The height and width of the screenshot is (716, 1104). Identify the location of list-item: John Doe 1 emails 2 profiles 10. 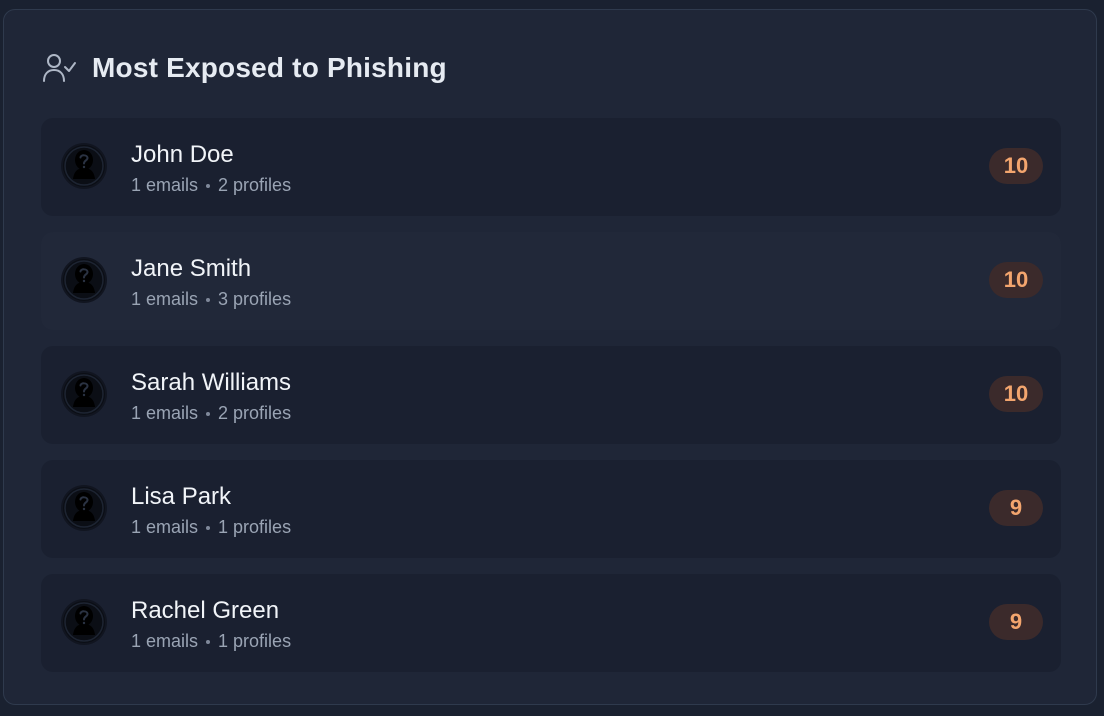
(551, 167).